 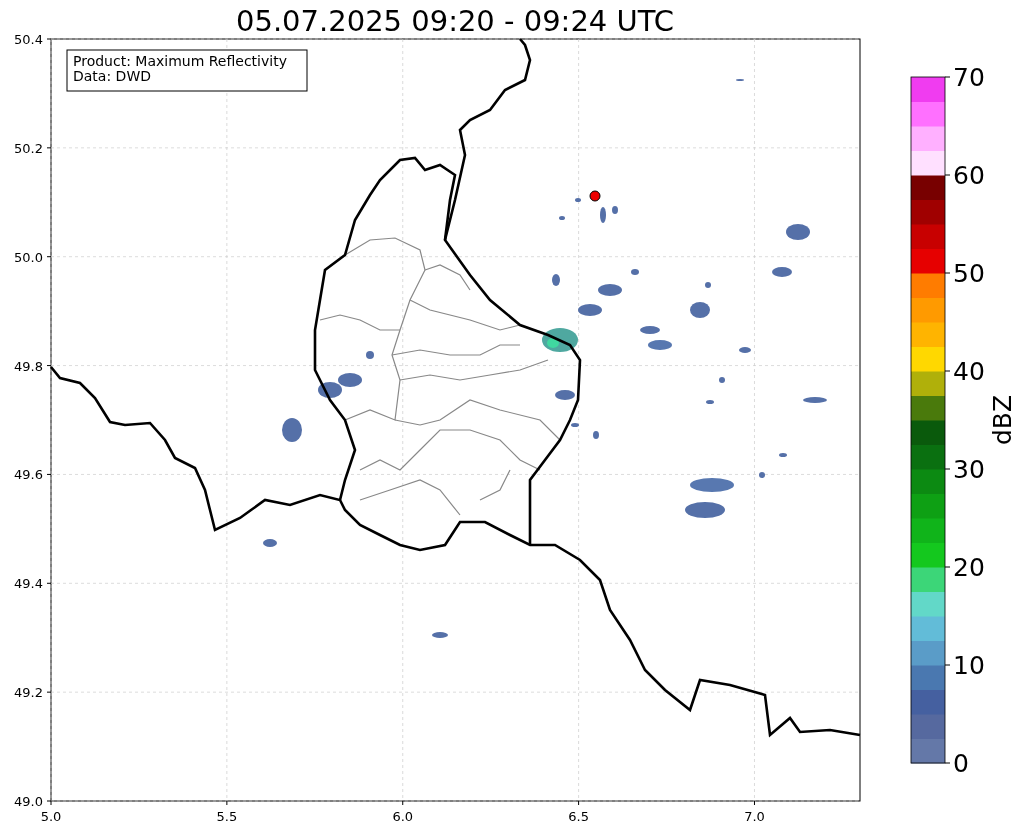 I want to click on info-text: Data: DWD, so click(x=112, y=76).